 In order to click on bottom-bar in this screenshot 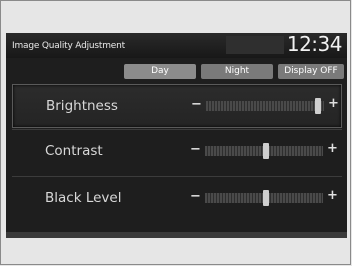, I will do `click(176, 235)`.